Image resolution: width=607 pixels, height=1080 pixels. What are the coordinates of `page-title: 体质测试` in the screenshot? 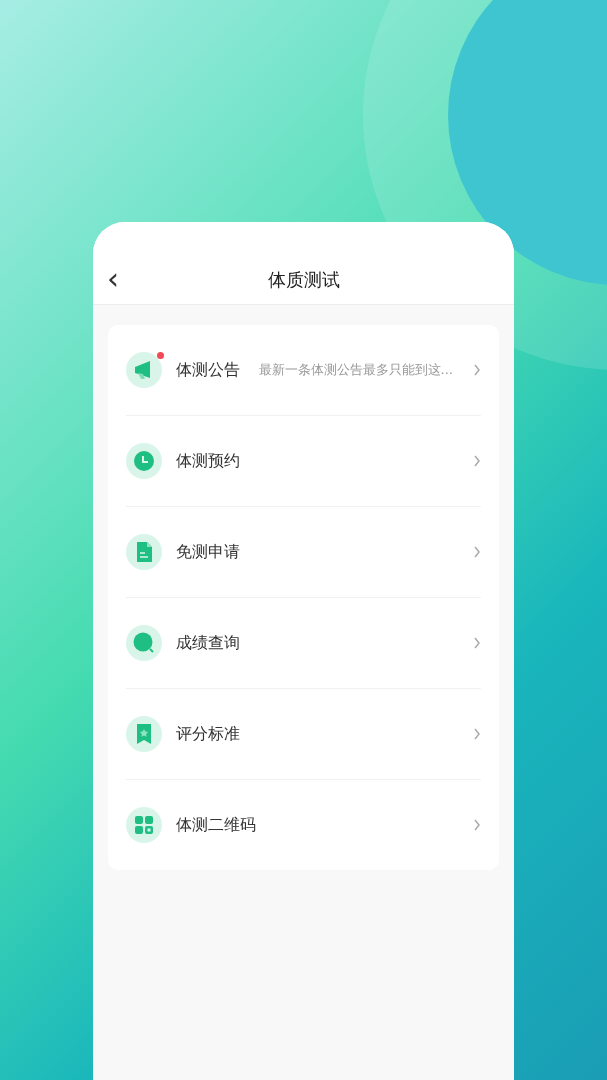 It's located at (303, 280).